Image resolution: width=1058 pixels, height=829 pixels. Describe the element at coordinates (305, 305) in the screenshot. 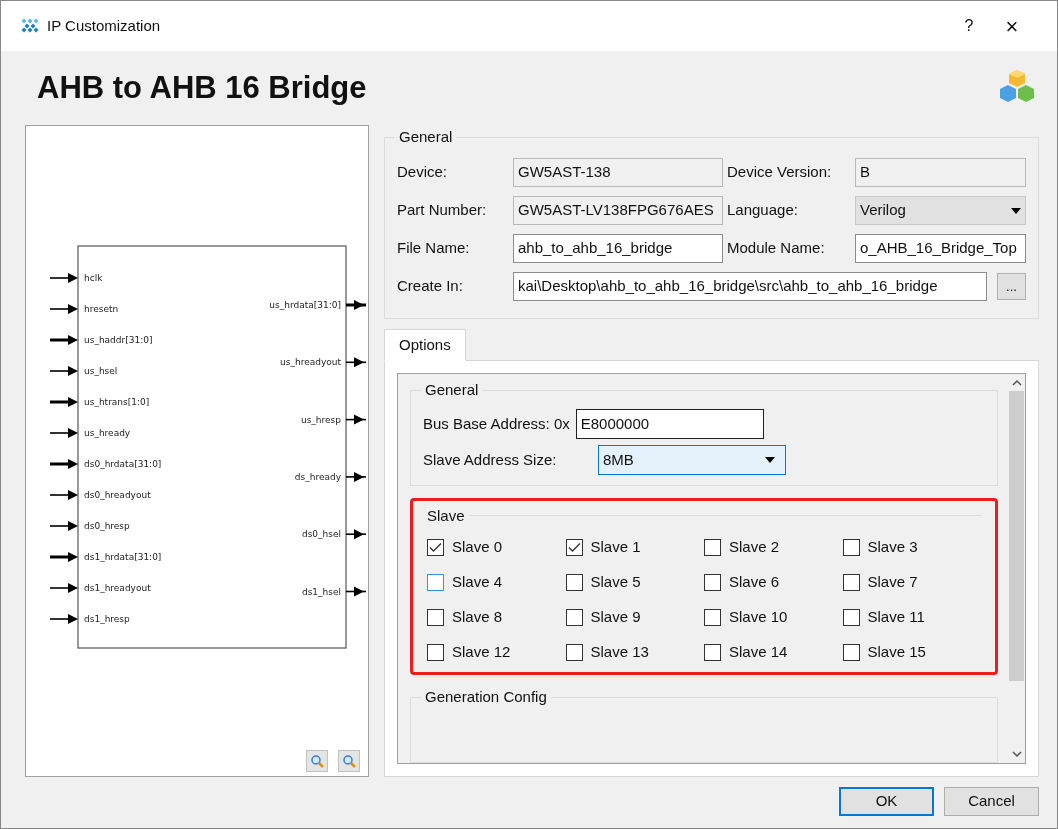

I see `port-label: us_hrdata[31:0]` at that location.